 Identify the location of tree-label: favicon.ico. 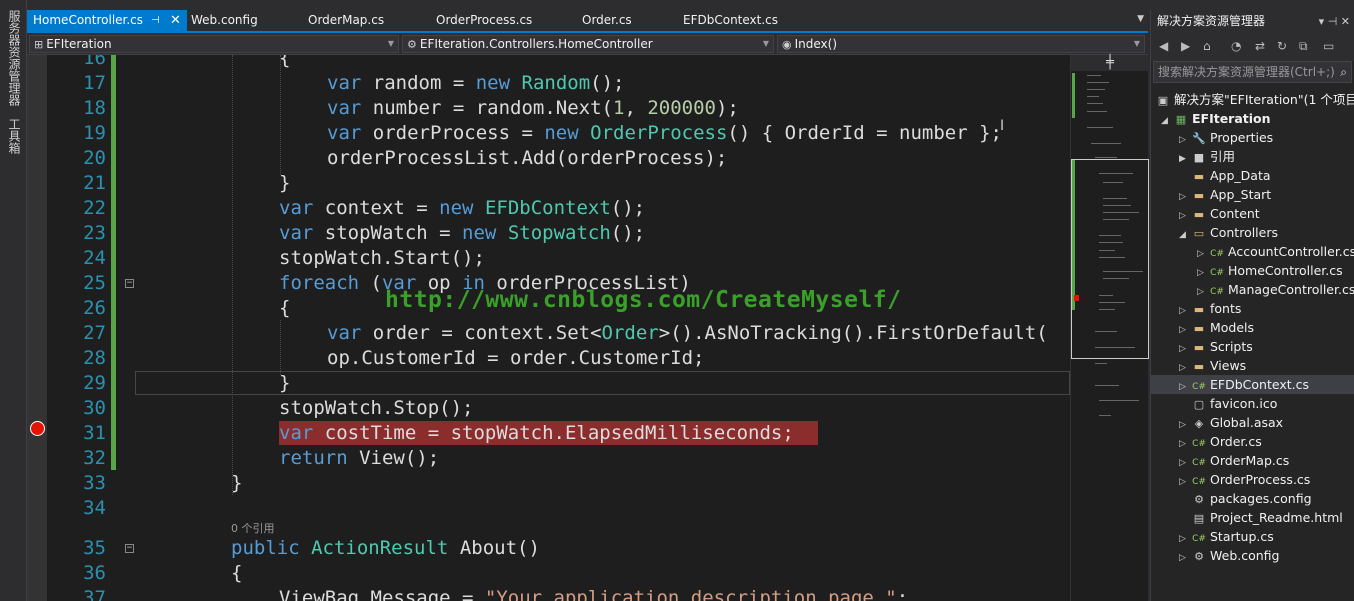
(1244, 403).